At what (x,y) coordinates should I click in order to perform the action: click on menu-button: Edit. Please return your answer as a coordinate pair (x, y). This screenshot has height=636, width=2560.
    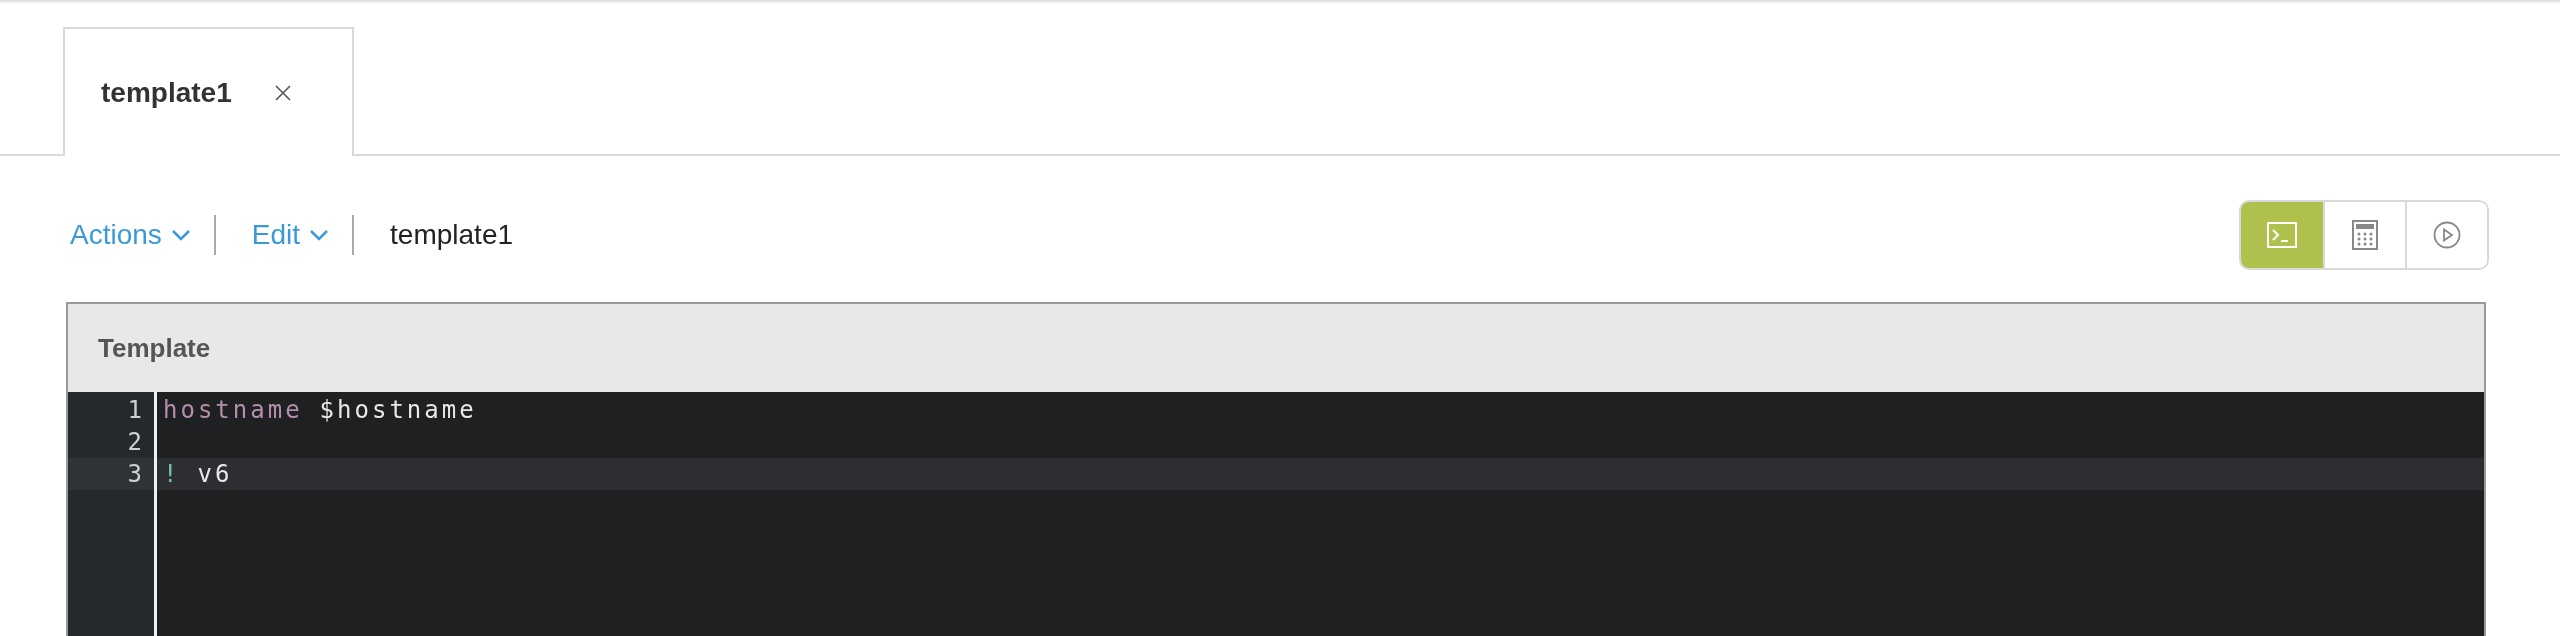
    Looking at the image, I should click on (290, 235).